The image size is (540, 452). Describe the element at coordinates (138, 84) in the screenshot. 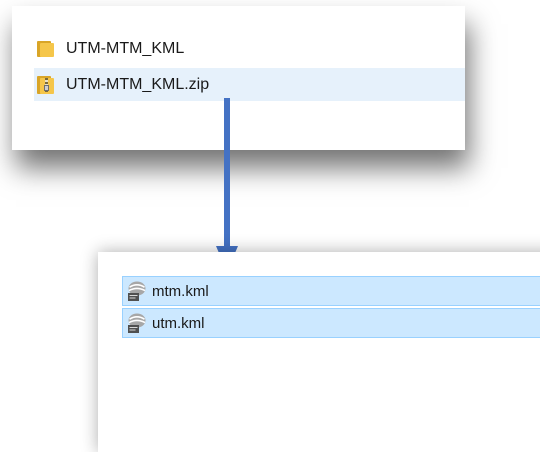

I see `zip-file-label: UTM-MTM_KML.zip` at that location.